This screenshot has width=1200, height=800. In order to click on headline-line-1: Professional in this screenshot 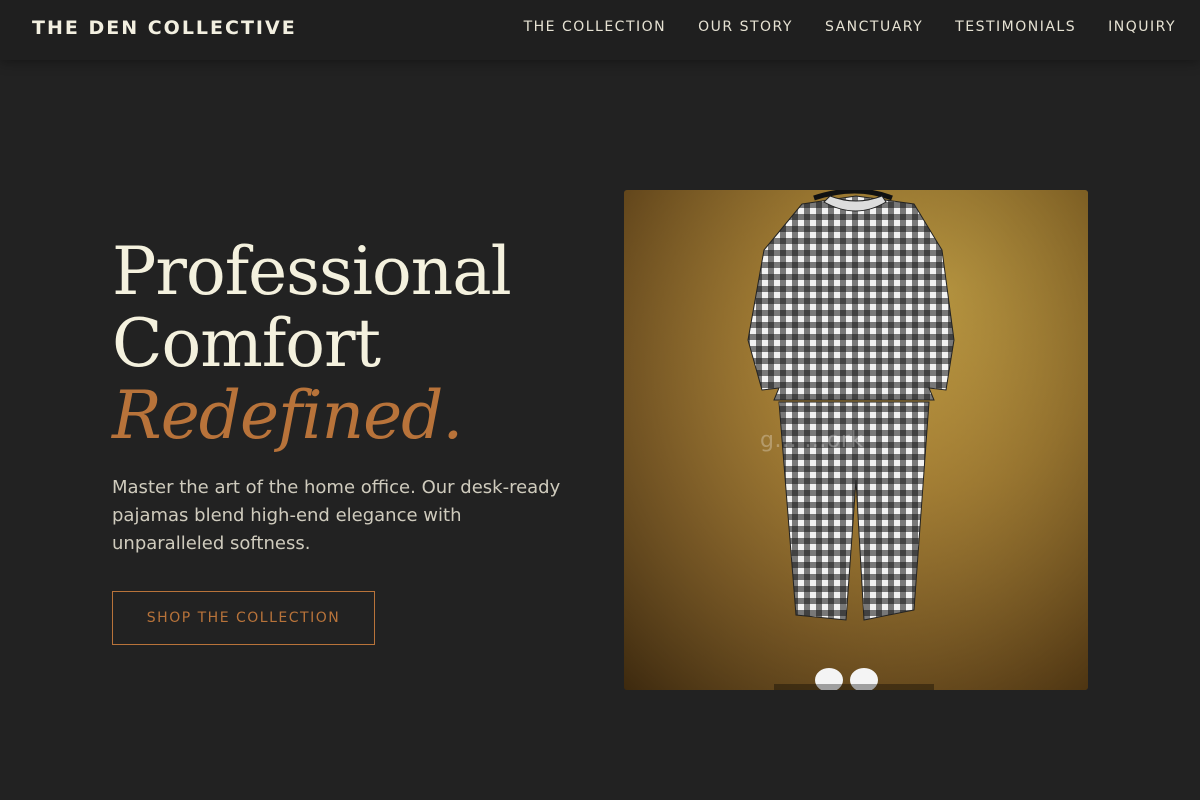, I will do `click(312, 271)`.